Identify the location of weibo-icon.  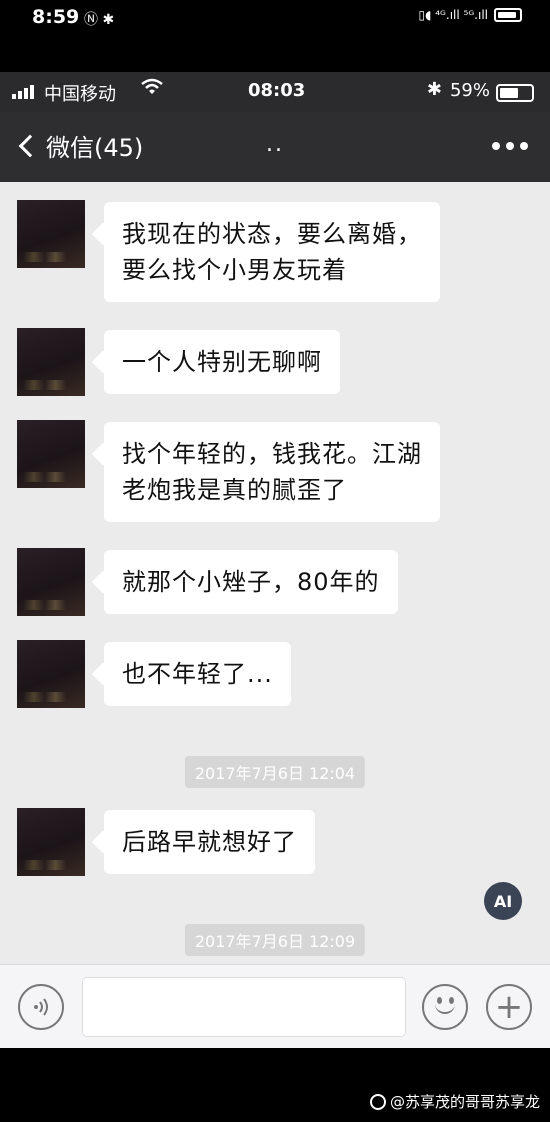
(377, 1101).